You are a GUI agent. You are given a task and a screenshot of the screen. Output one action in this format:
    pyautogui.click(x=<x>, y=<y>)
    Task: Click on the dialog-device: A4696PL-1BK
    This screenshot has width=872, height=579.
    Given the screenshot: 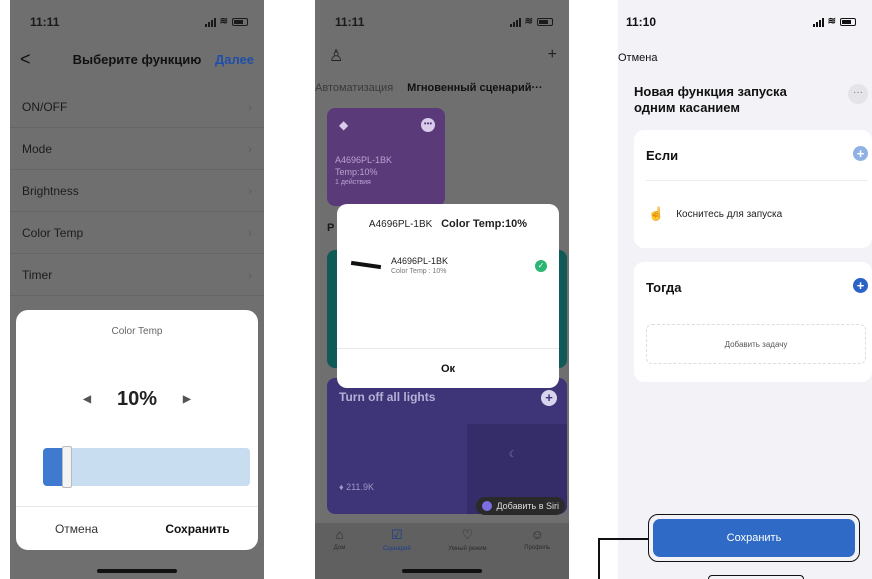 What is the action you would take?
    pyautogui.click(x=400, y=224)
    